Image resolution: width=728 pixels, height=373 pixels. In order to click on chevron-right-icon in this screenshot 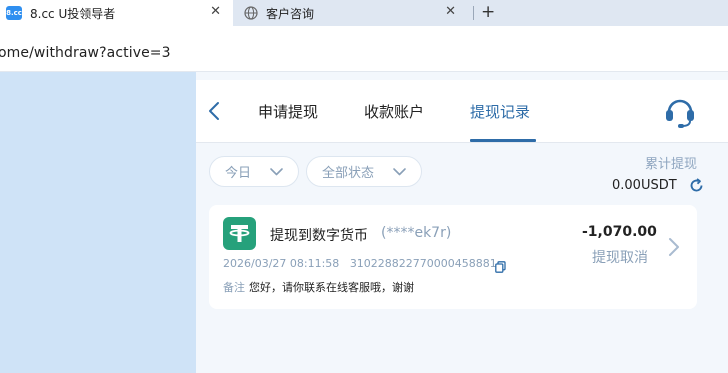, I will do `click(674, 247)`.